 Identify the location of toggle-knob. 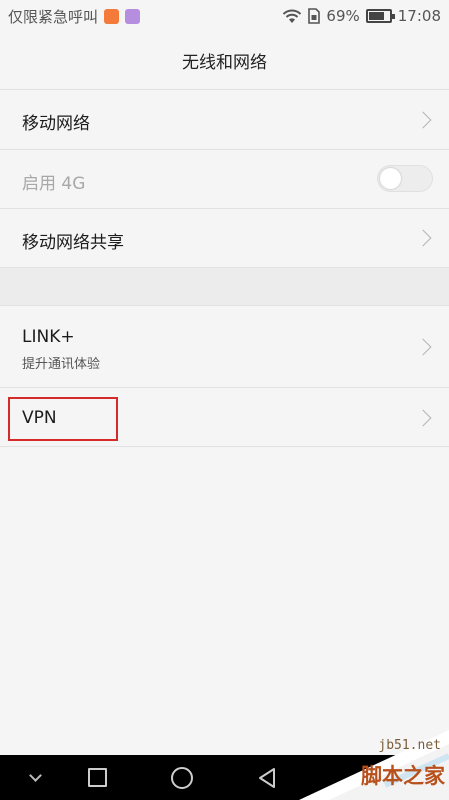
(390, 178).